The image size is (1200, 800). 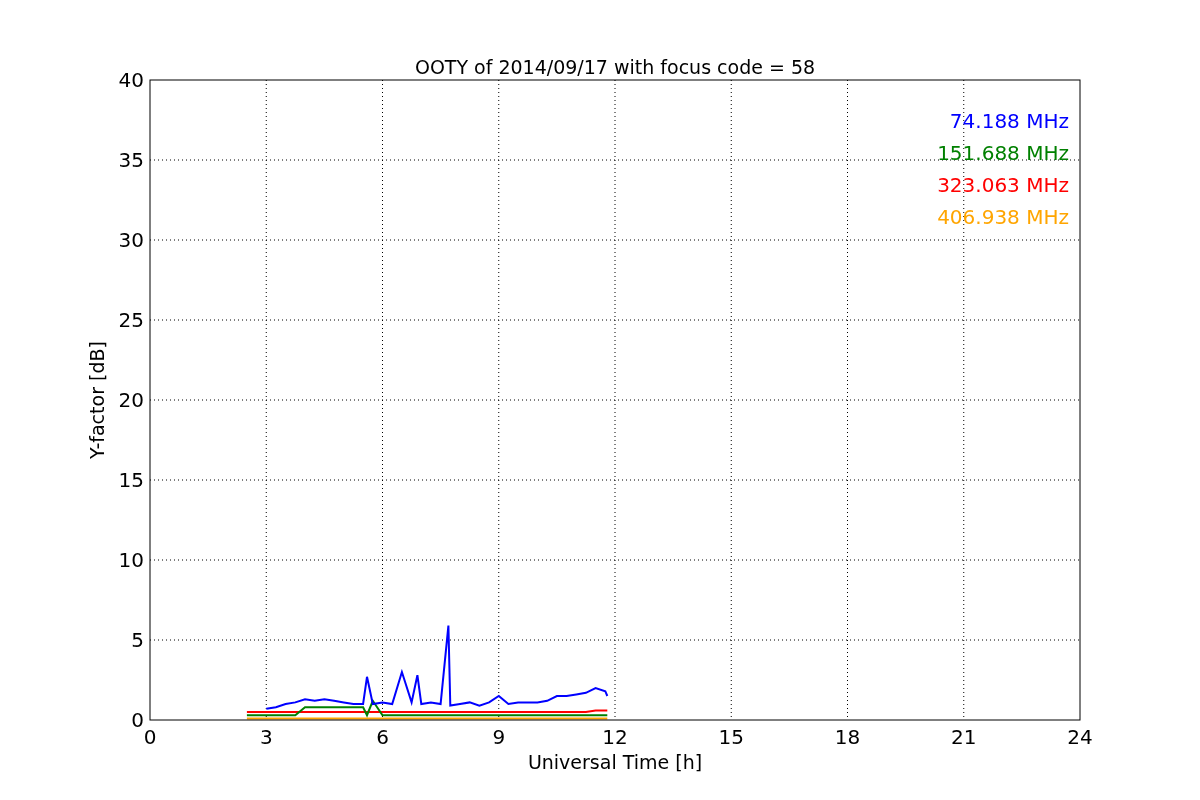 I want to click on tick-label: 24, so click(x=1080, y=737).